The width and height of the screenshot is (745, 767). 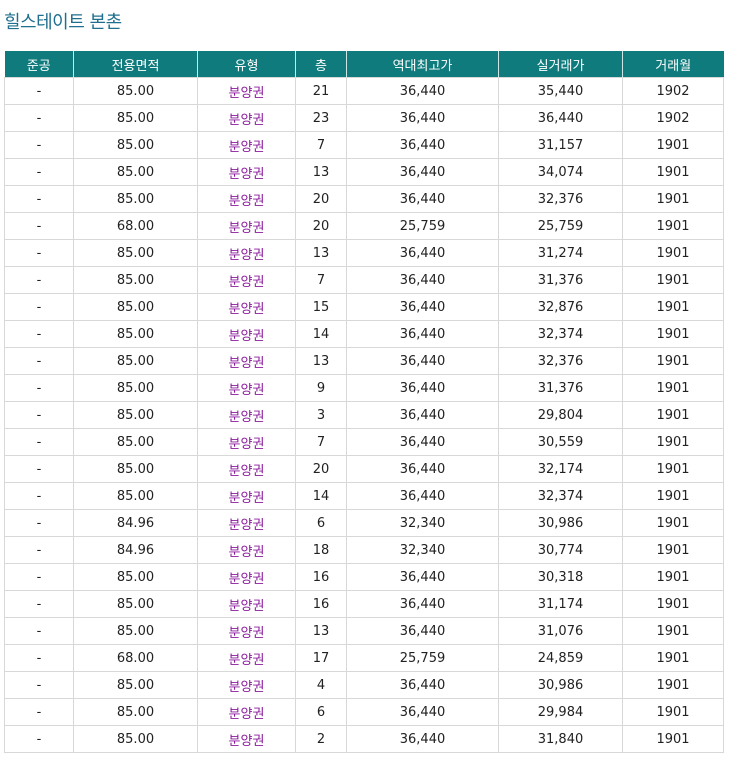 What do you see at coordinates (364, 604) in the screenshot?
I see `table-row: -85.00 분양권 16 36,440 31,174 1901` at bounding box center [364, 604].